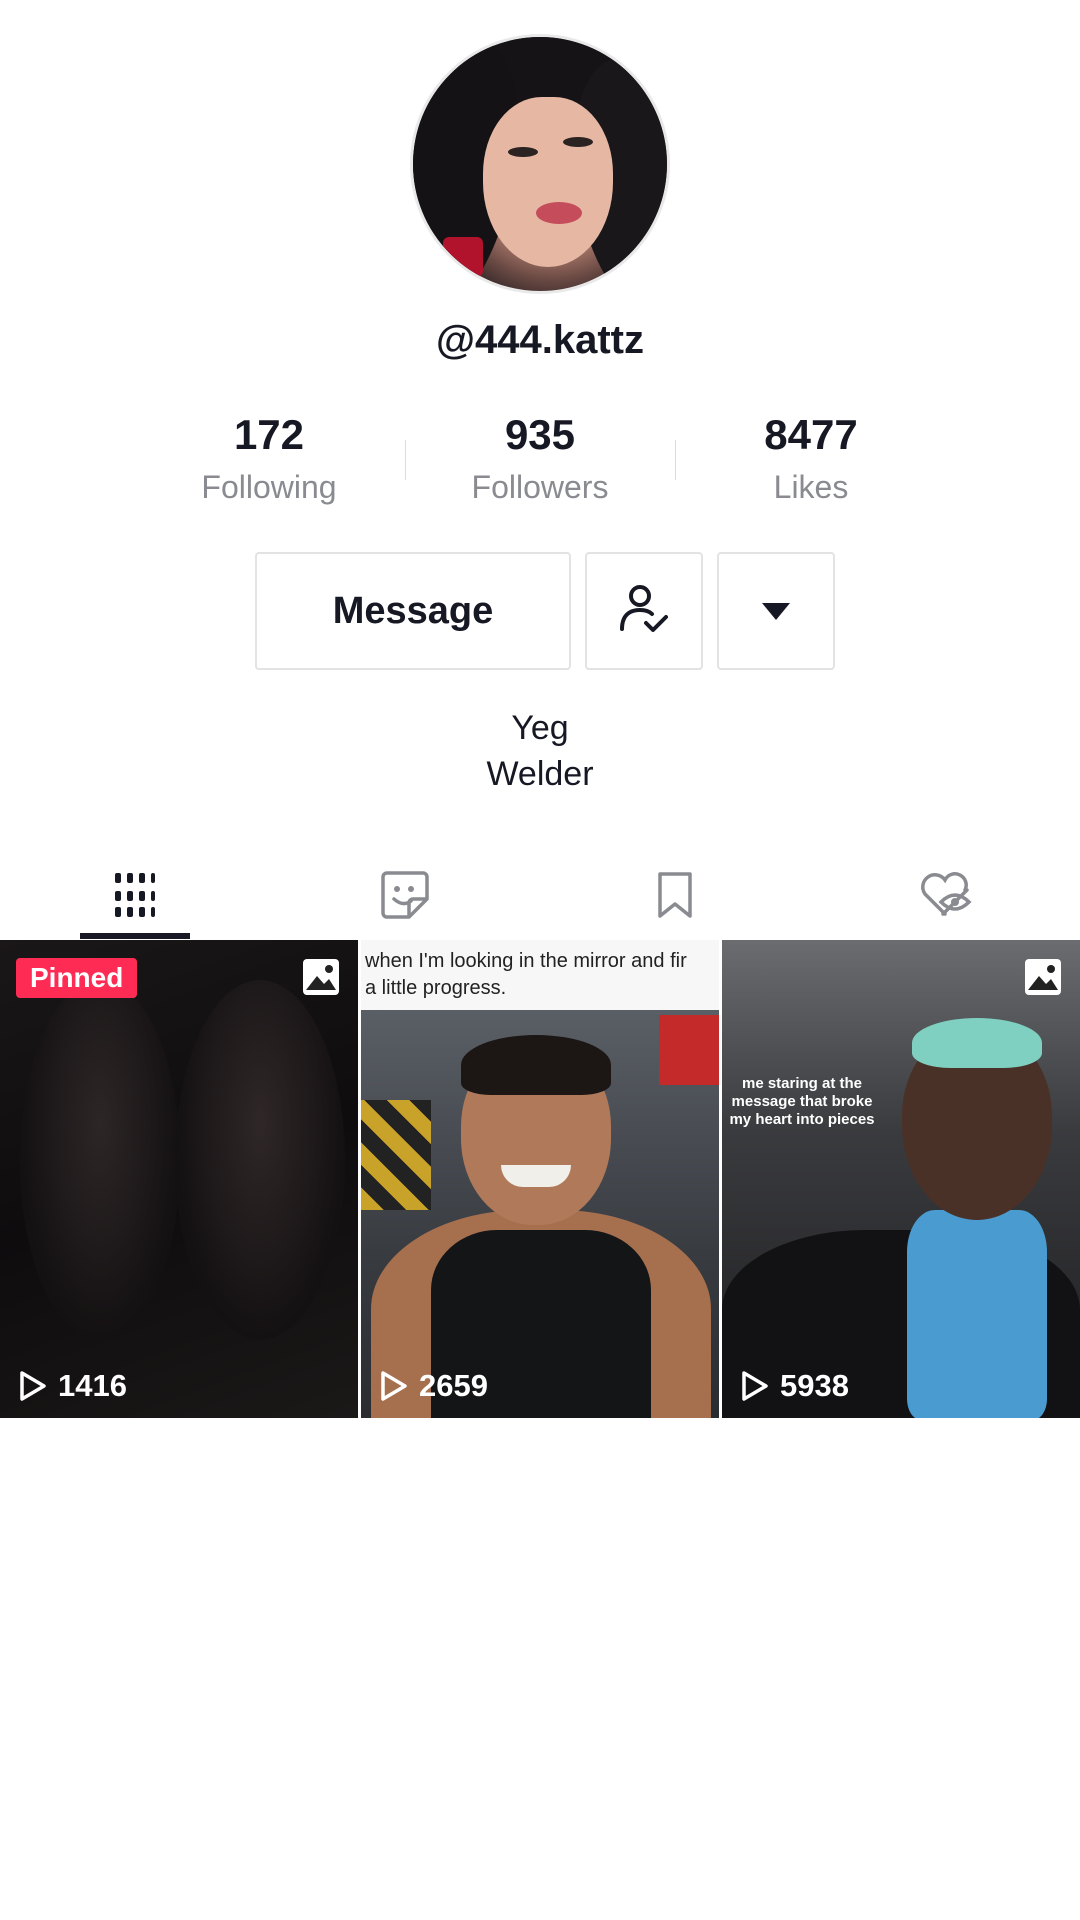 The height and width of the screenshot is (1920, 1080). What do you see at coordinates (540, 340) in the screenshot?
I see `username: @444.kattz` at bounding box center [540, 340].